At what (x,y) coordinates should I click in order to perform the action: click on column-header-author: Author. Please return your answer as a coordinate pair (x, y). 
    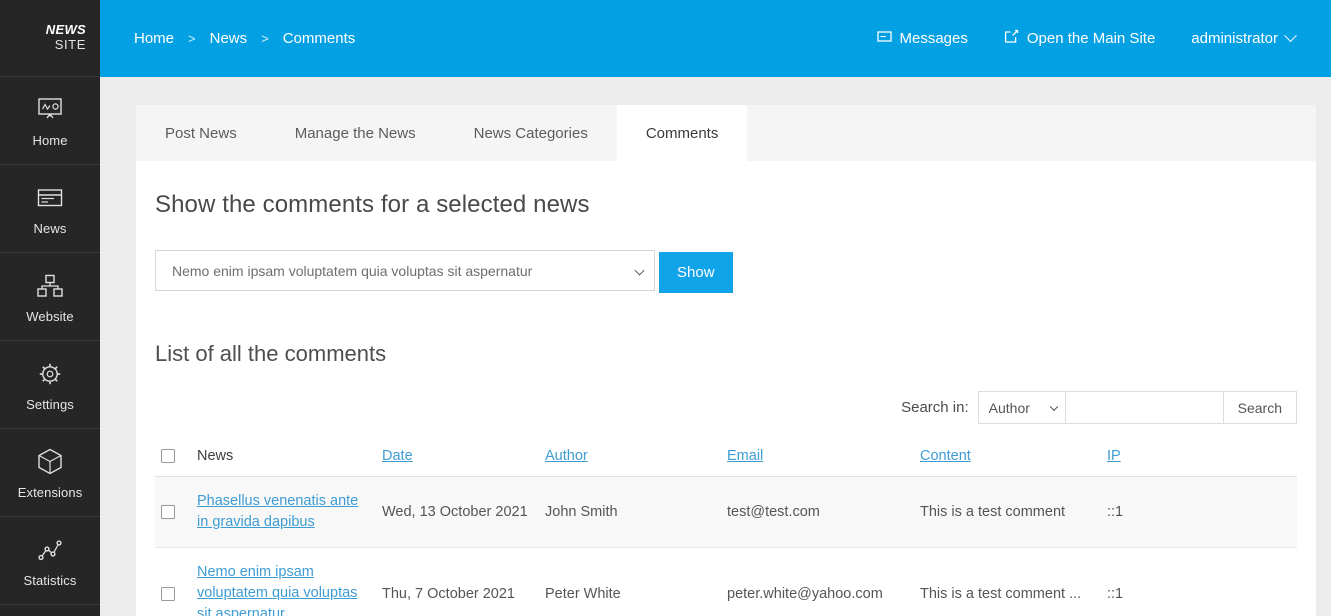
    Looking at the image, I should click on (630, 457).